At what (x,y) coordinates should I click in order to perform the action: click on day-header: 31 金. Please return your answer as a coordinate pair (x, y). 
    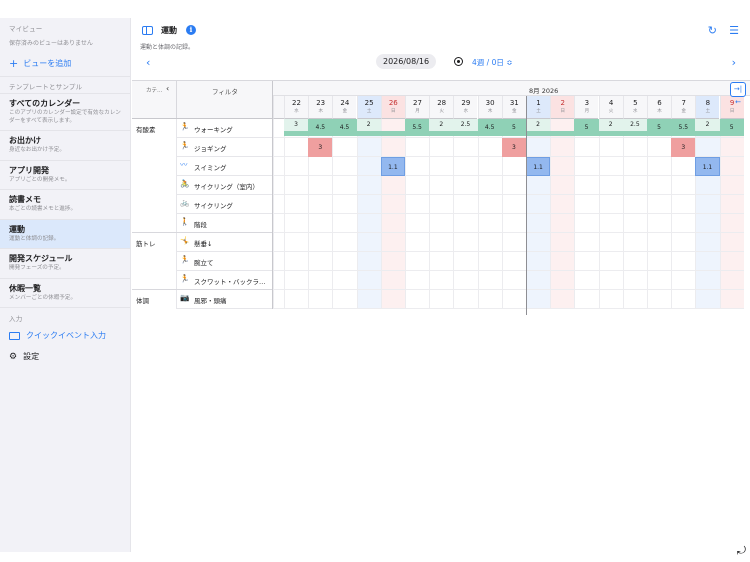
    Looking at the image, I should click on (513, 107).